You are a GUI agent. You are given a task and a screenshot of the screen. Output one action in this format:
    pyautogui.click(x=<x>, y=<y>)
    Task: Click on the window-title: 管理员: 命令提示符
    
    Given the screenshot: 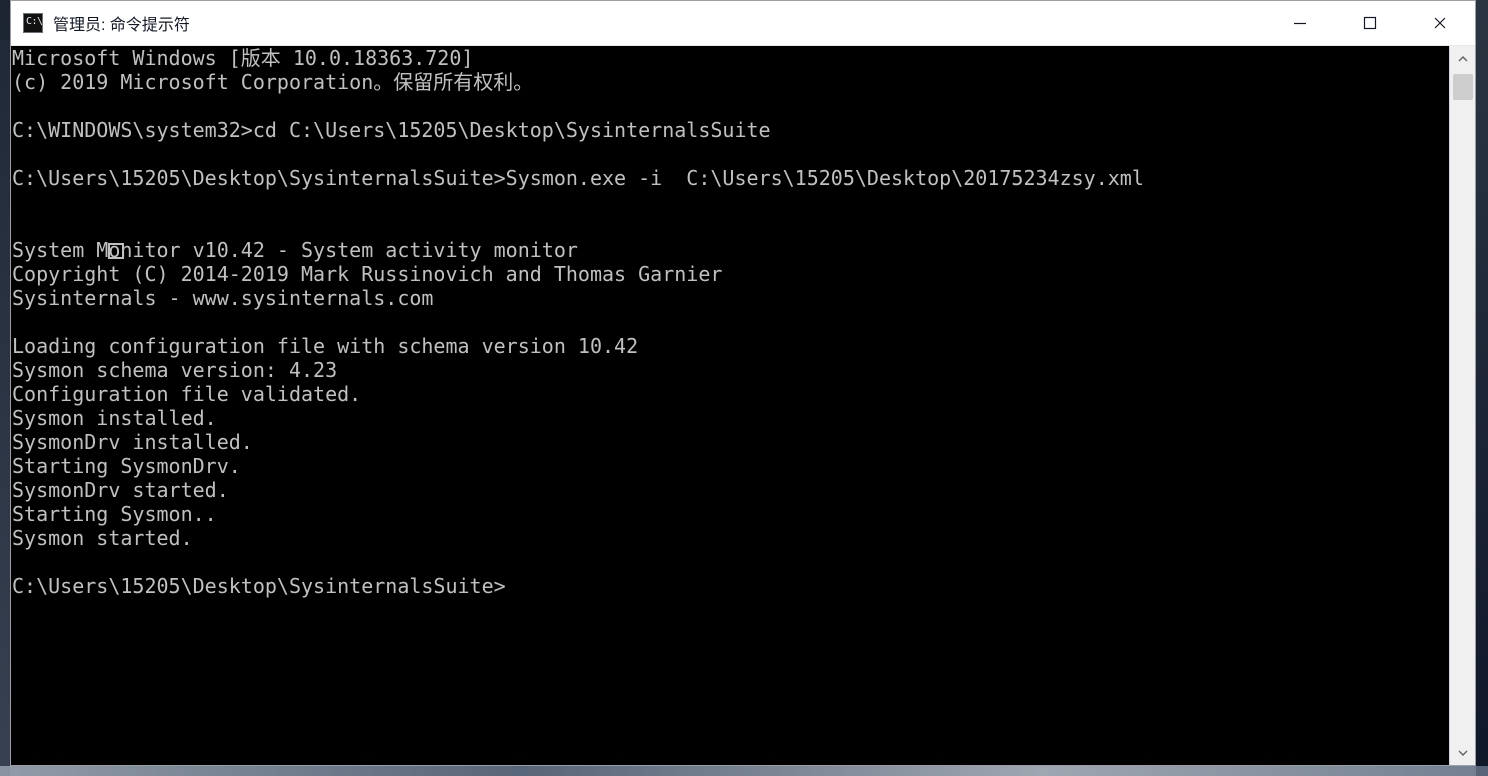 What is the action you would take?
    pyautogui.click(x=121, y=25)
    